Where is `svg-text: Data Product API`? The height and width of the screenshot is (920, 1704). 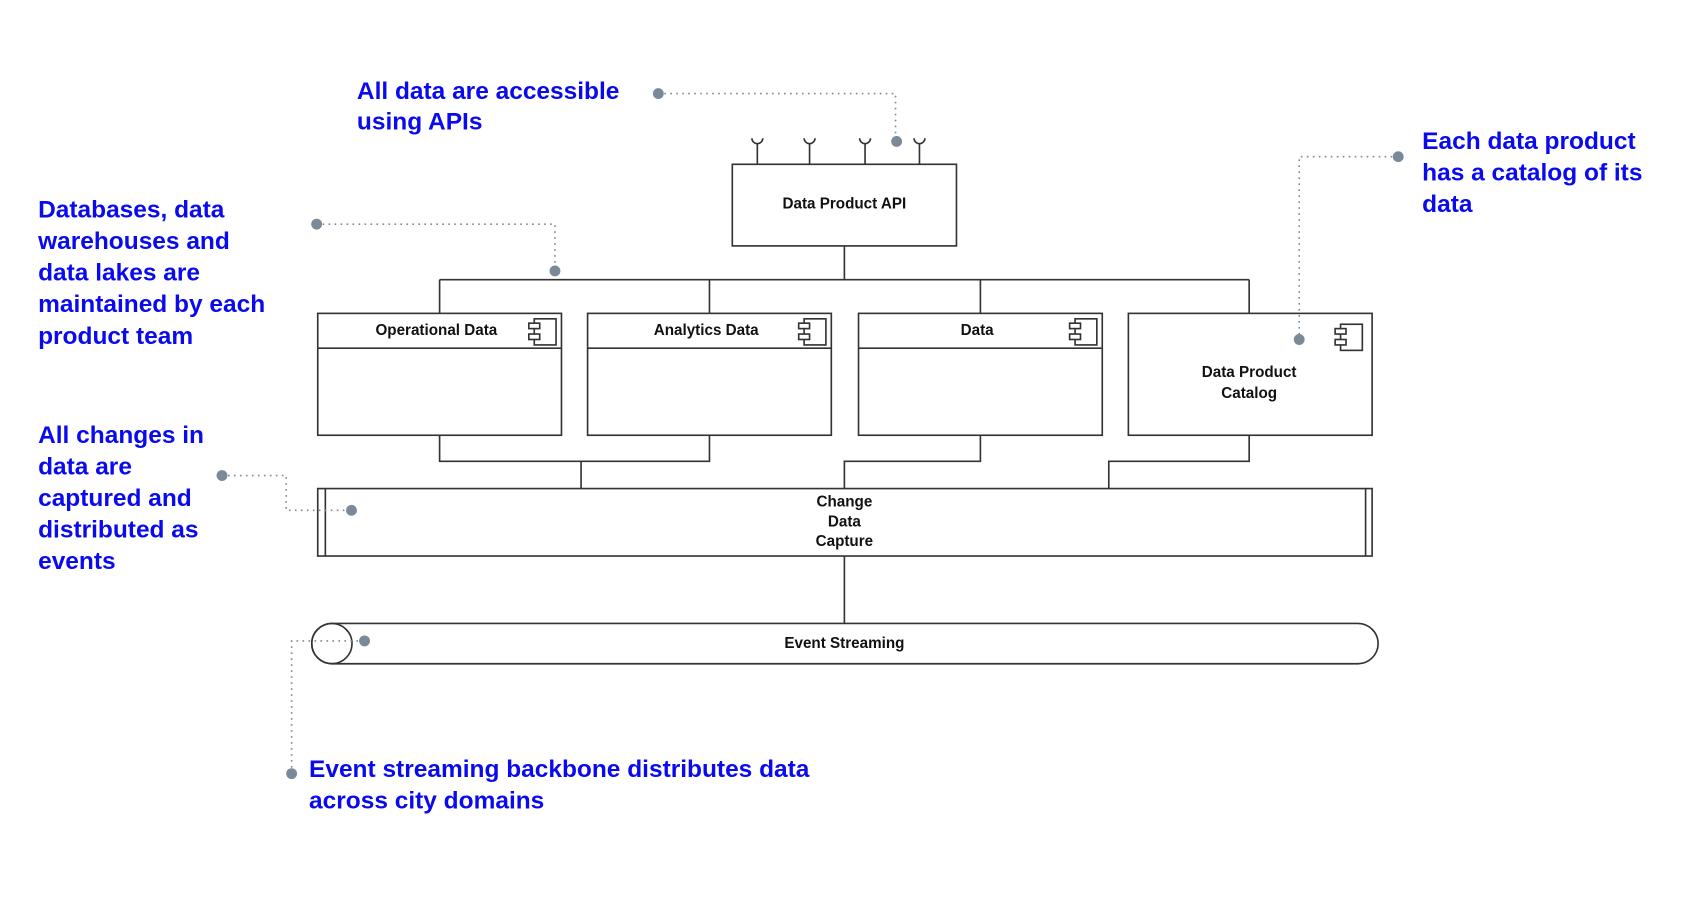 svg-text: Data Product API is located at coordinates (845, 204).